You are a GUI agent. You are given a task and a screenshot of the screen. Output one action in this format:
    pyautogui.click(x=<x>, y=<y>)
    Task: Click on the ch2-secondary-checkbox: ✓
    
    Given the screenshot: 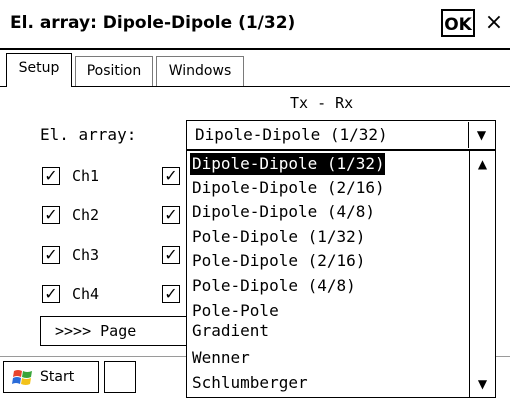 What is the action you would take?
    pyautogui.click(x=171, y=215)
    